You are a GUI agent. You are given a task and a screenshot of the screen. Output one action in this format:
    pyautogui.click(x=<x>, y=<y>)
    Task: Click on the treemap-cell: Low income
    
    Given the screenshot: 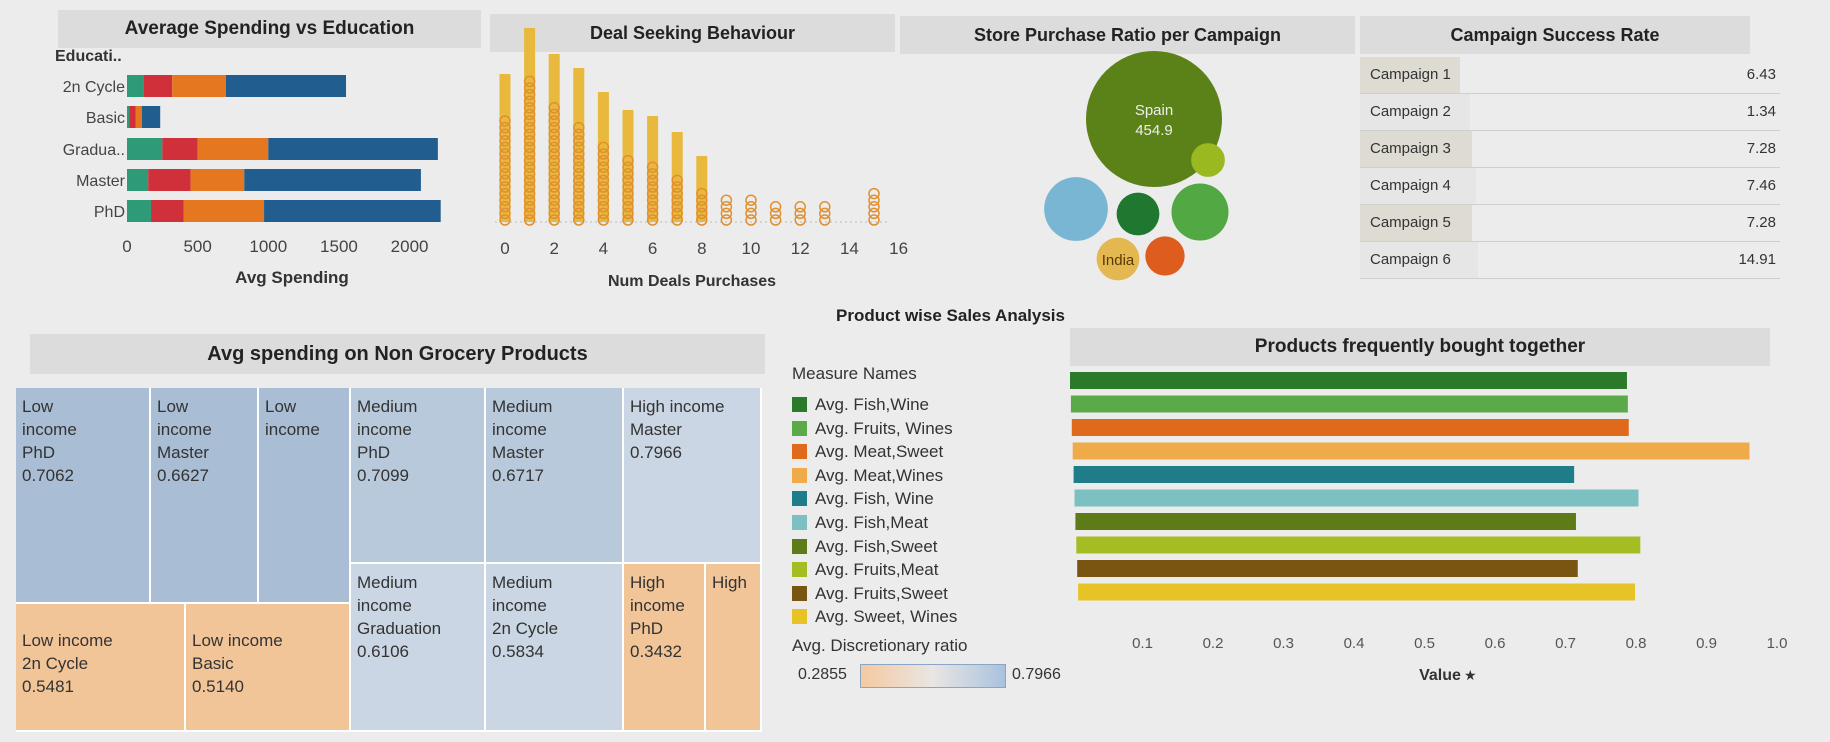 What is the action you would take?
    pyautogui.click(x=305, y=496)
    